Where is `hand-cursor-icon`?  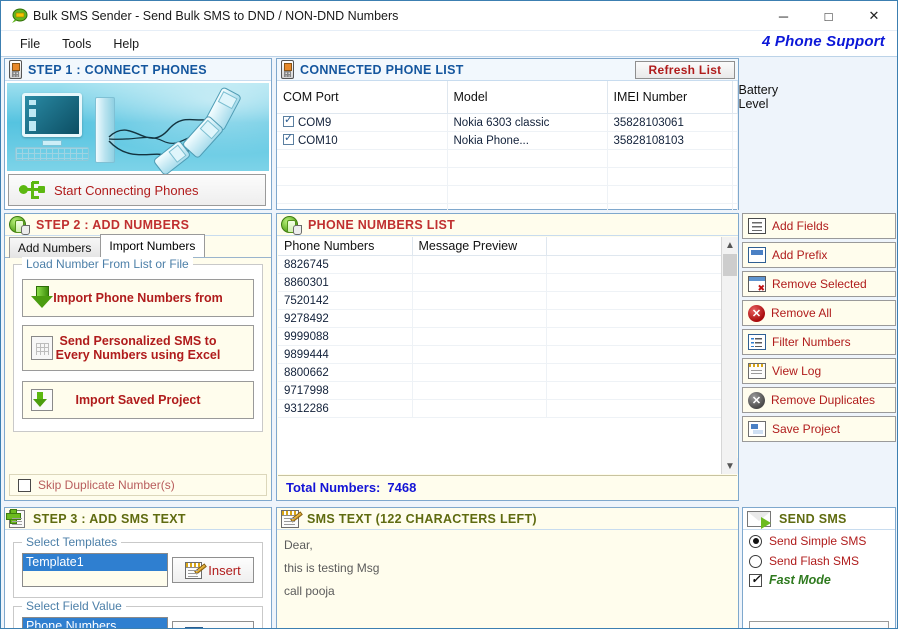 hand-cursor-icon is located at coordinates (297, 230).